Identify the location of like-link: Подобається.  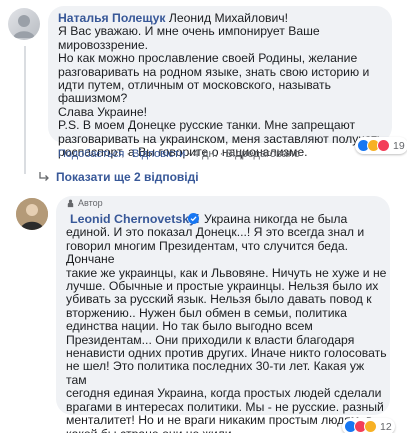
(91, 154).